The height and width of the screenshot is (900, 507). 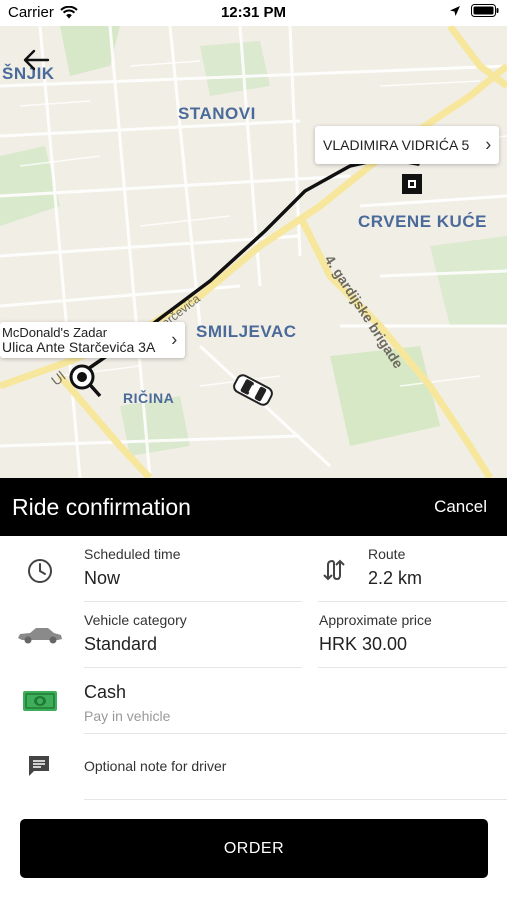 I want to click on driver-note-row: Optional note for driver, so click(x=253, y=767).